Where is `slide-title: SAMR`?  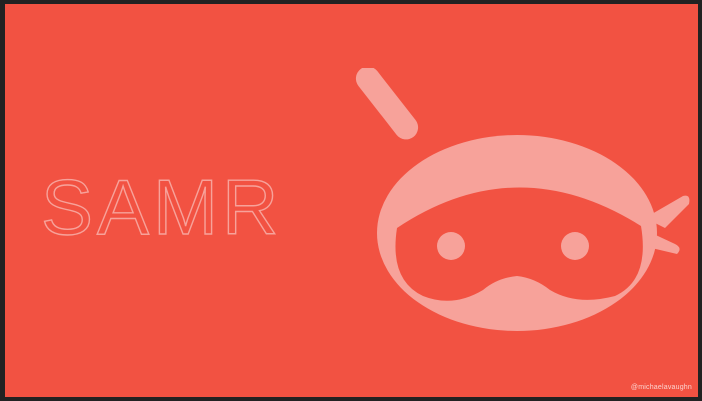 slide-title: SAMR is located at coordinates (161, 206).